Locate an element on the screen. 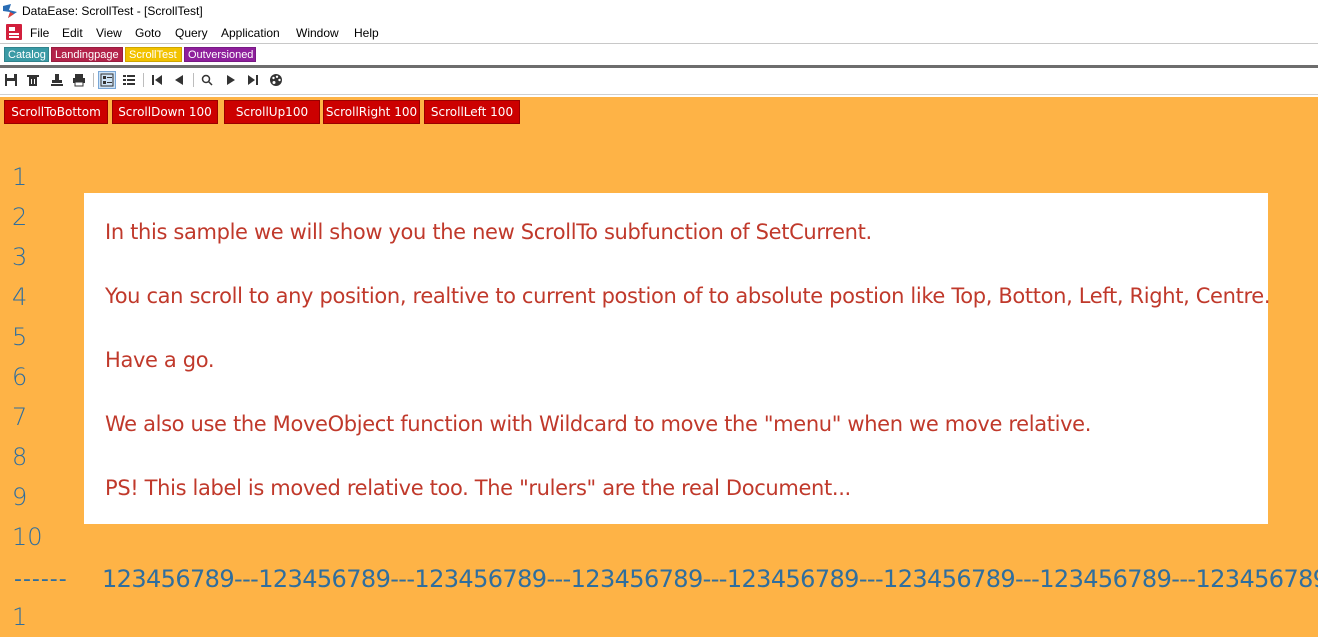 The image size is (1318, 637). stamp-icon is located at coordinates (57, 80).